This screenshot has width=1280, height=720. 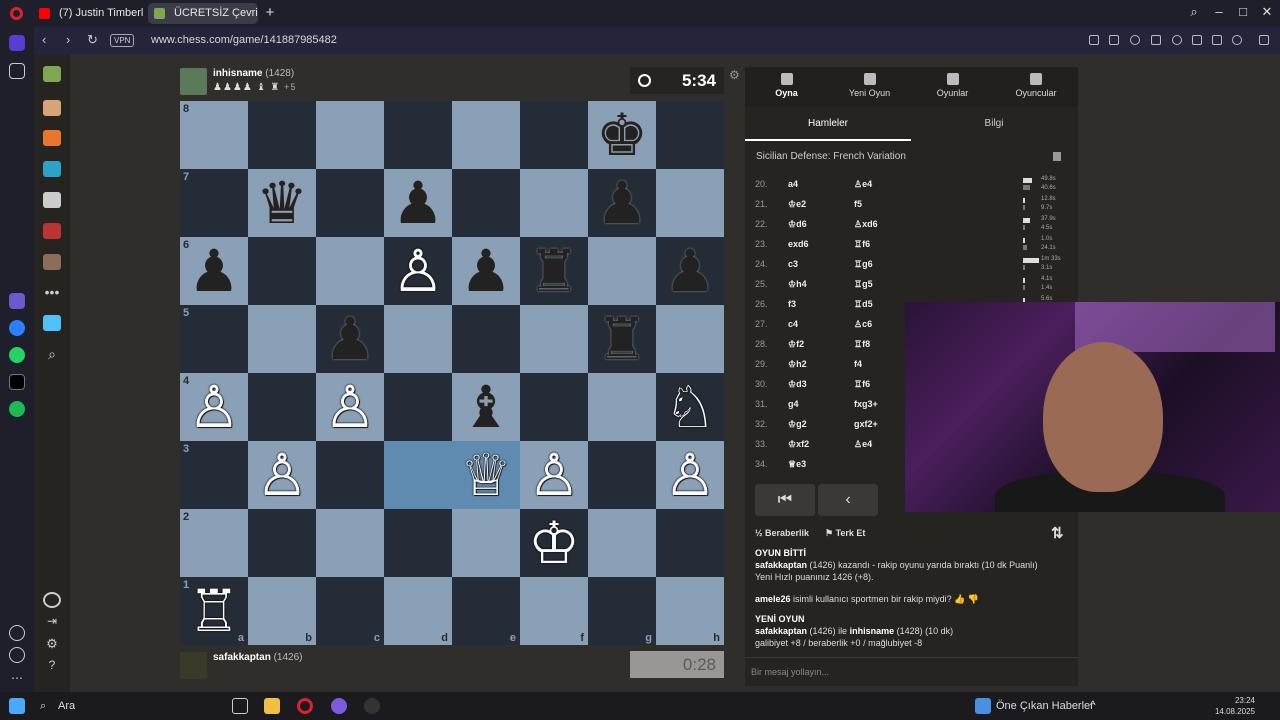 I want to click on square-d6: ♙, so click(x=418, y=271).